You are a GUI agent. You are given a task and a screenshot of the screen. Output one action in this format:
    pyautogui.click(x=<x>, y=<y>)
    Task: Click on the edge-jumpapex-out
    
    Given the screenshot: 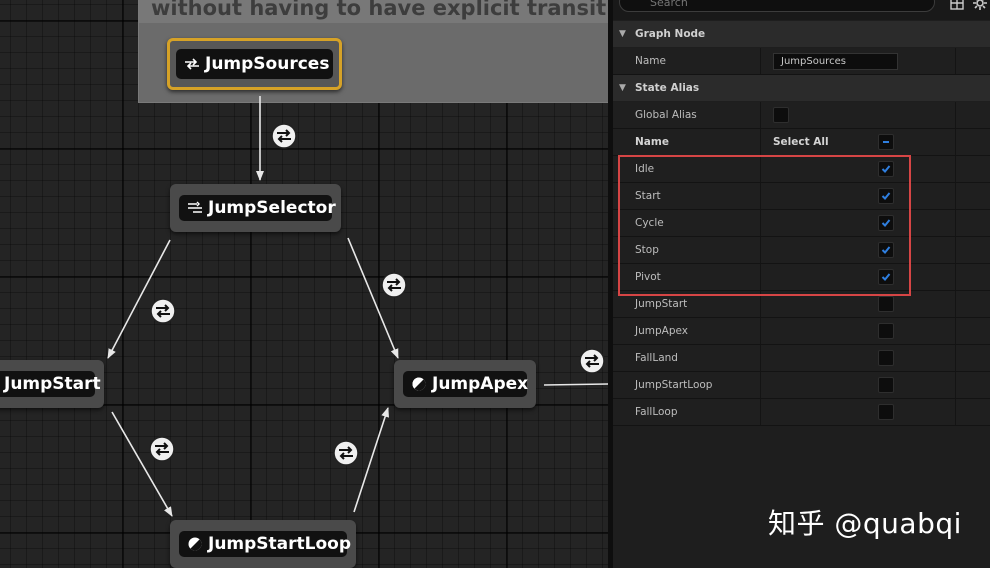 What is the action you would take?
    pyautogui.click(x=575, y=384)
    